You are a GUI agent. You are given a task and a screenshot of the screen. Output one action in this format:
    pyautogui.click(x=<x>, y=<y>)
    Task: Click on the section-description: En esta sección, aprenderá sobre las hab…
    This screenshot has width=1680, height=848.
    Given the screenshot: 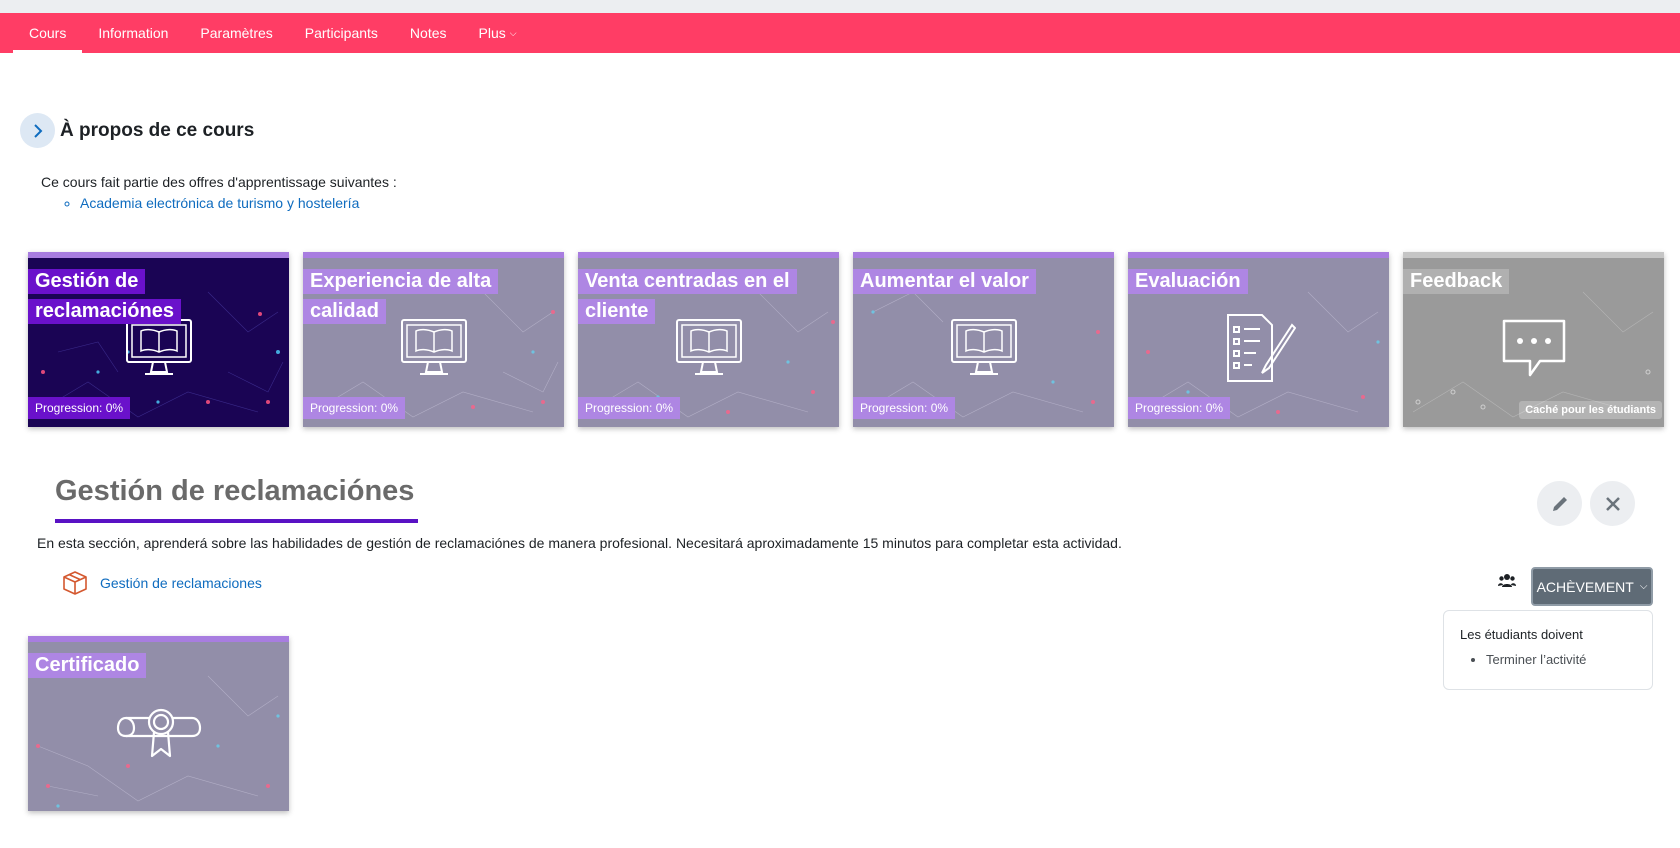 What is the action you would take?
    pyautogui.click(x=579, y=543)
    